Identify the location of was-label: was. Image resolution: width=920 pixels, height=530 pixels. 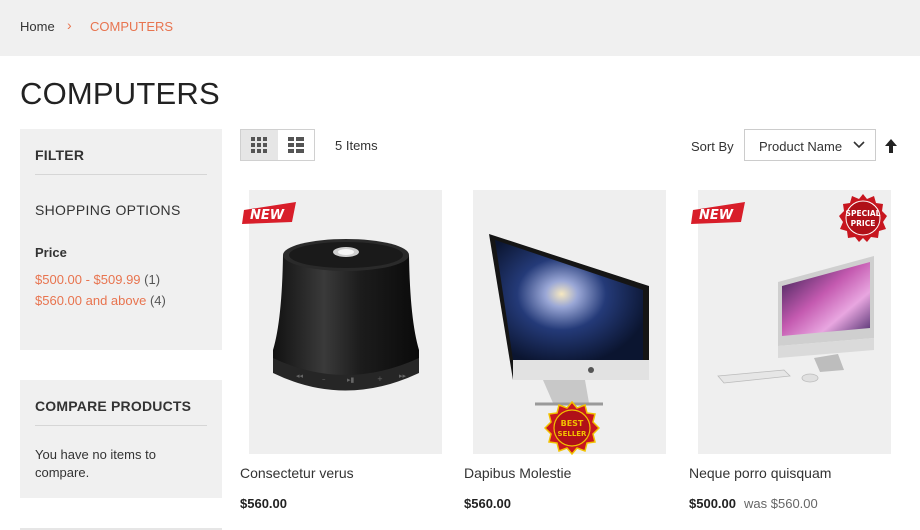
(756, 503).